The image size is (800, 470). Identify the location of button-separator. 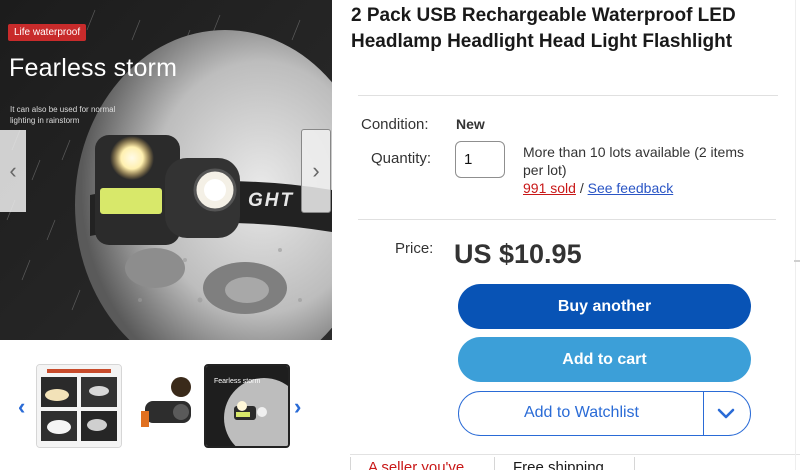
(703, 413).